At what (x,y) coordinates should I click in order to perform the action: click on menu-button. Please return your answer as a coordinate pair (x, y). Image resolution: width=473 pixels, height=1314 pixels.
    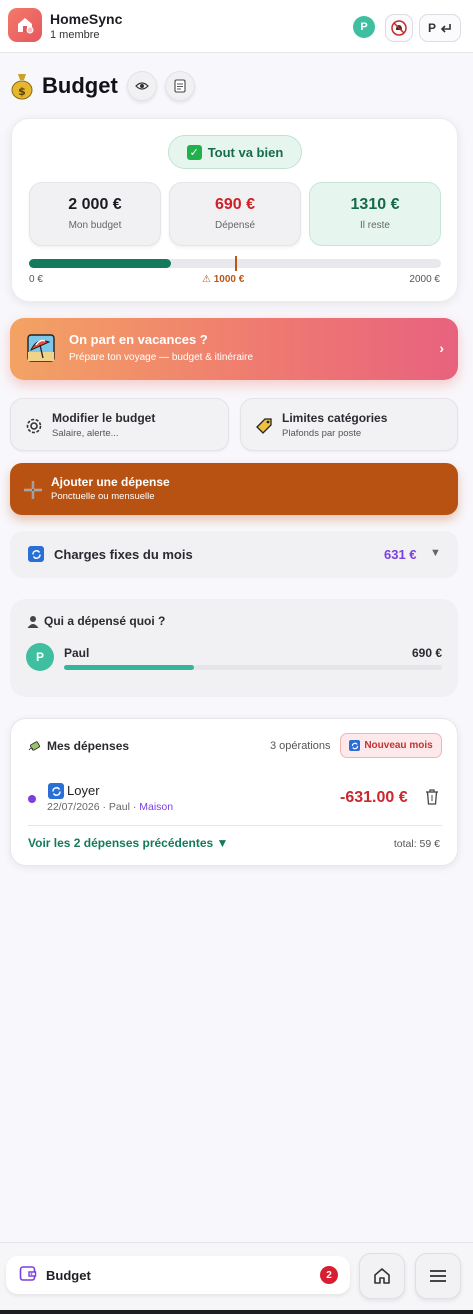
    Looking at the image, I should click on (438, 1276).